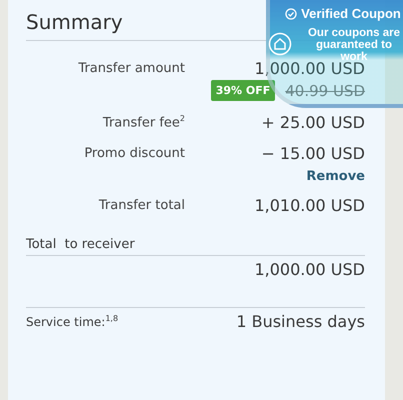 Image resolution: width=403 pixels, height=400 pixels. Describe the element at coordinates (313, 153) in the screenshot. I see `summary-amount: − 15.00 USD` at that location.